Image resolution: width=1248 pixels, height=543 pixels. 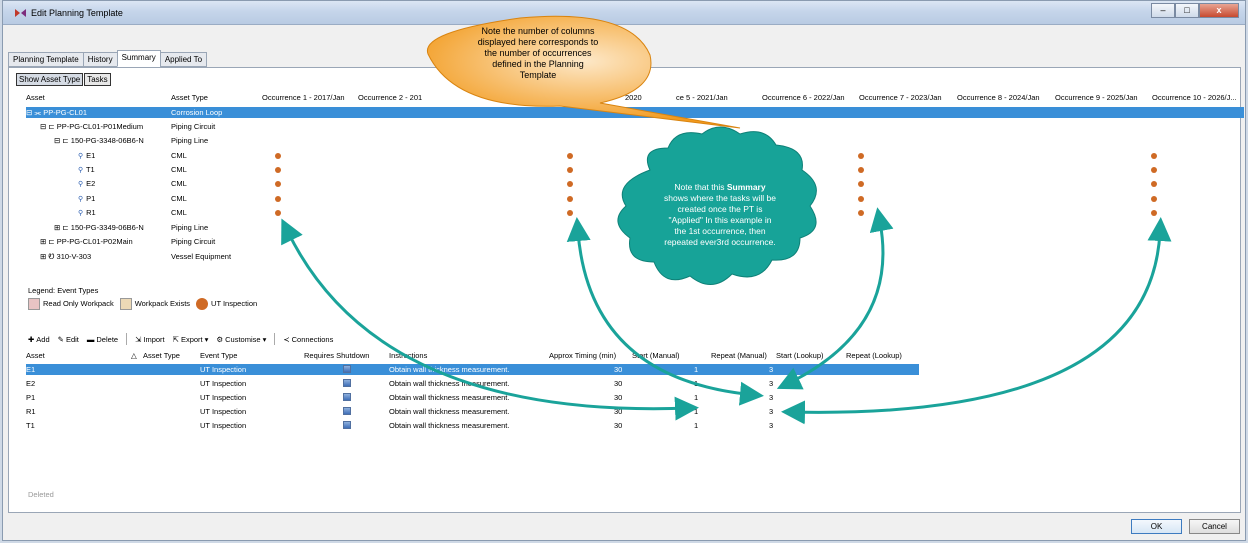 I want to click on asset-type: CML, so click(x=179, y=183).